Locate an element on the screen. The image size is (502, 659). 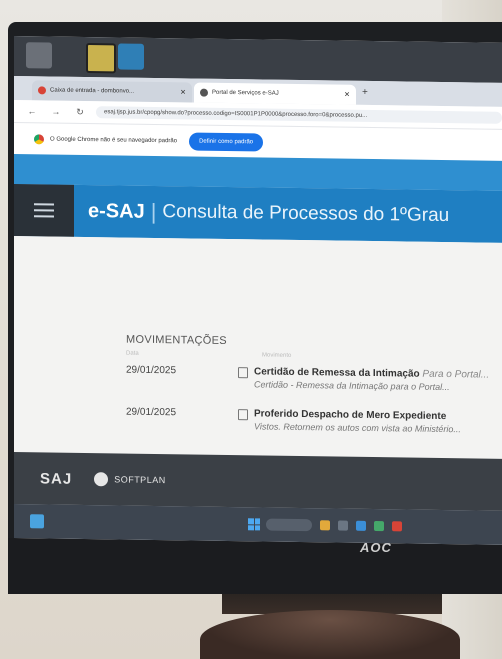
monitor-bezel is located at coordinates (255, 566).